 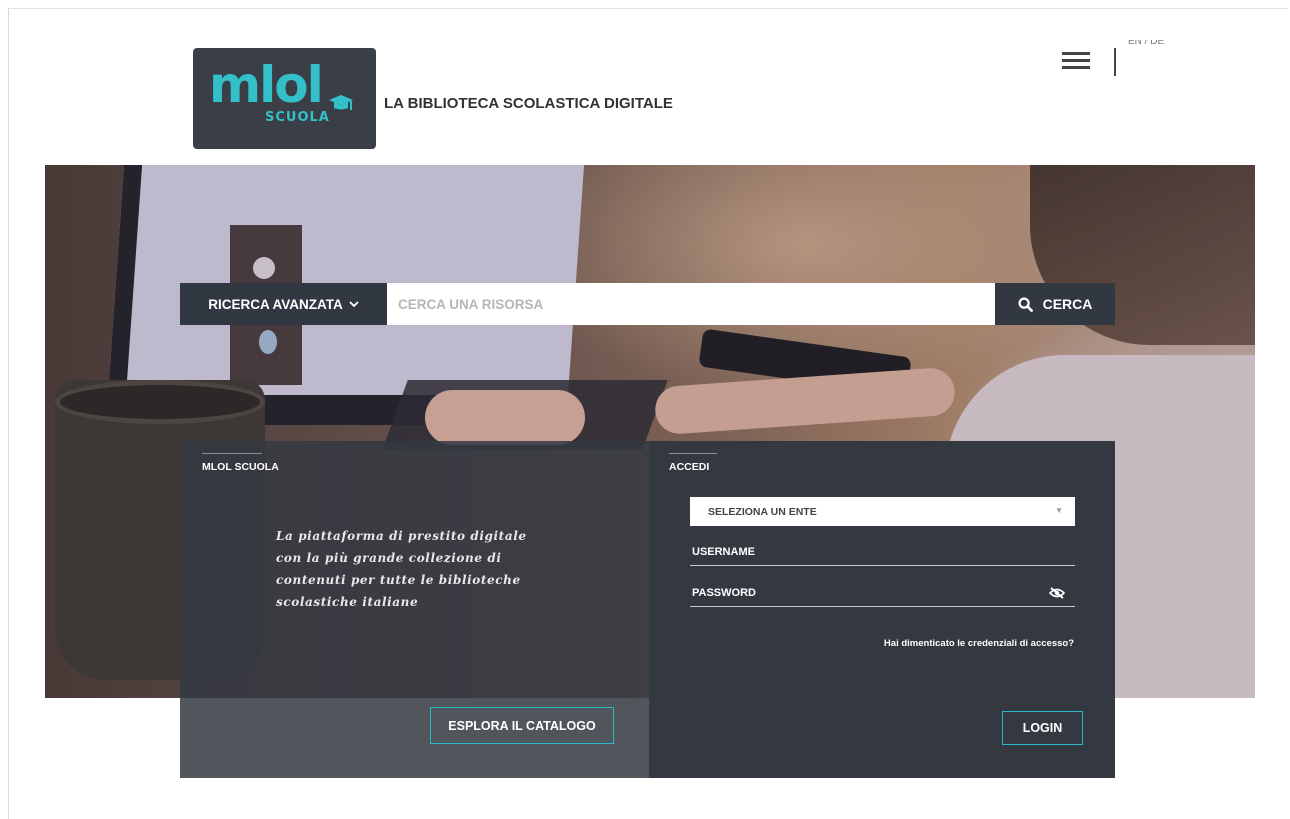 What do you see at coordinates (522, 725) in the screenshot?
I see `explore-catalog-button: ESPLORA IL CATALOGO` at bounding box center [522, 725].